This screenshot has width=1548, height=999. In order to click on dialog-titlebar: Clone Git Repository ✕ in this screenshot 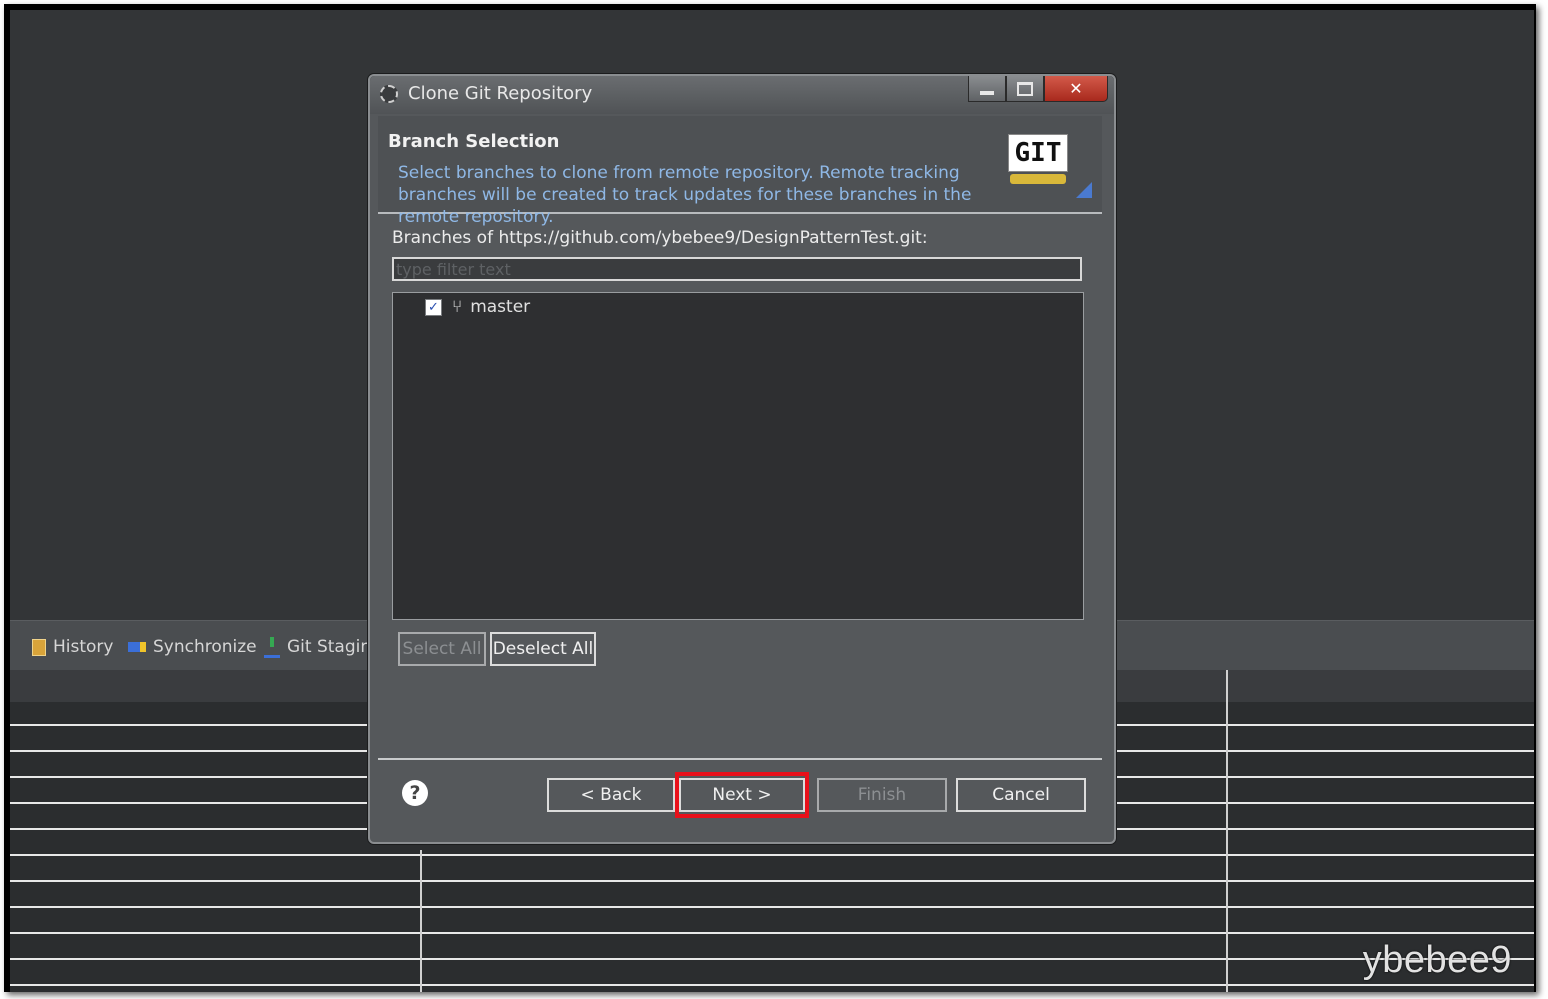, I will do `click(742, 95)`.